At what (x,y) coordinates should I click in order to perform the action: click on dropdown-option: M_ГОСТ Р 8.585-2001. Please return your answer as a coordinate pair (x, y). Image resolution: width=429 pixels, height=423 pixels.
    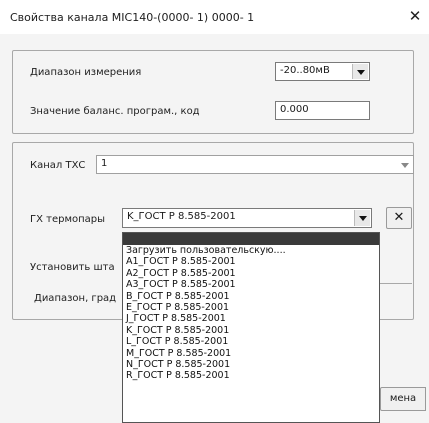
    Looking at the image, I should click on (251, 353).